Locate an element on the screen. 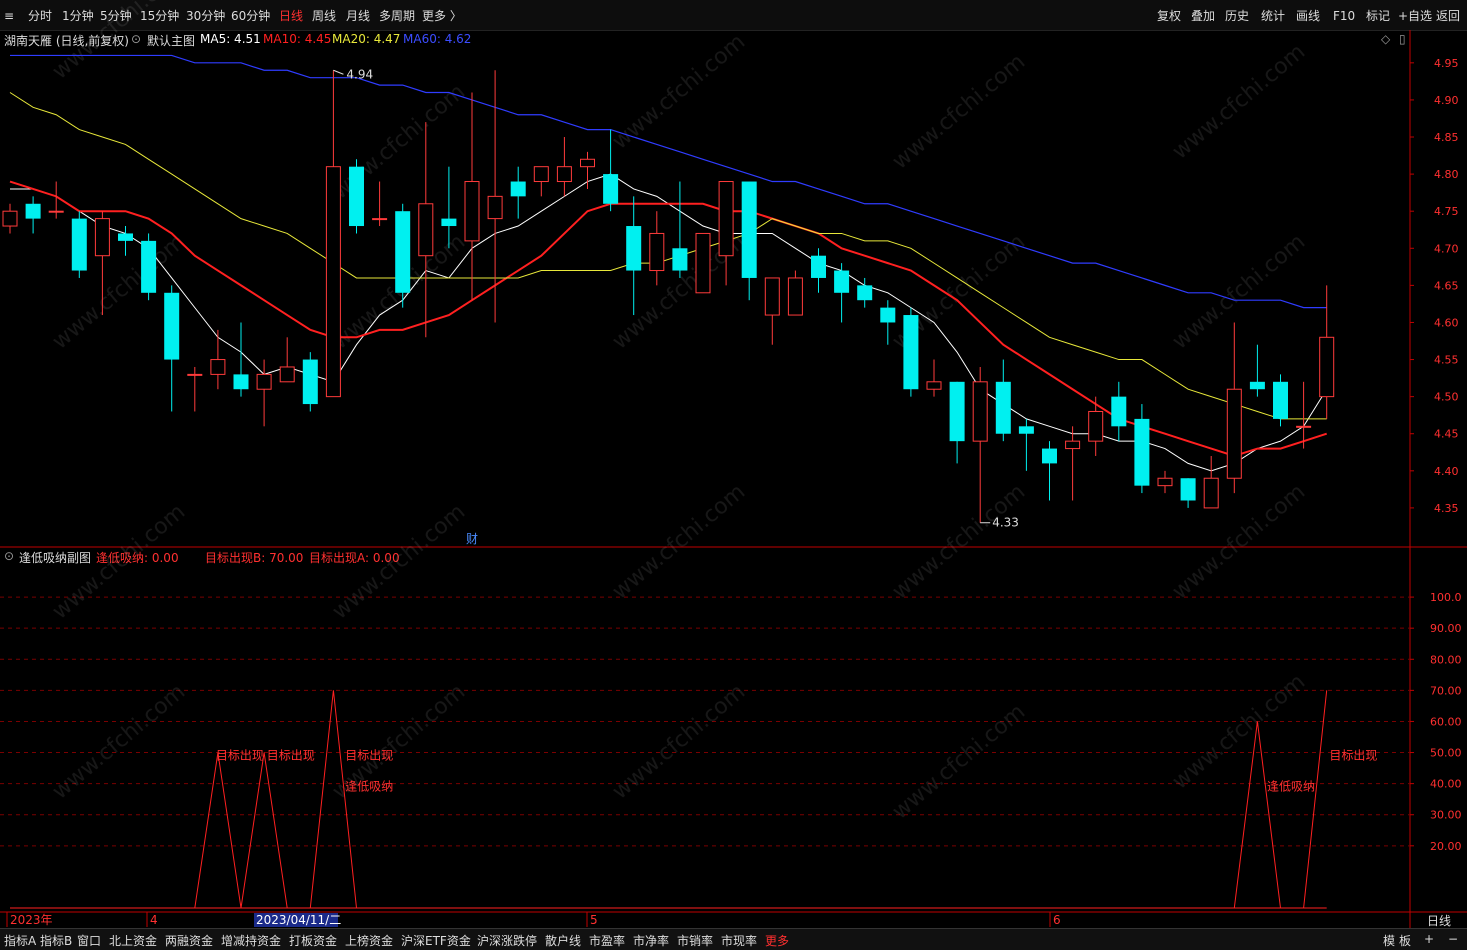  price-tick-label: 4.75 is located at coordinates (1446, 211).